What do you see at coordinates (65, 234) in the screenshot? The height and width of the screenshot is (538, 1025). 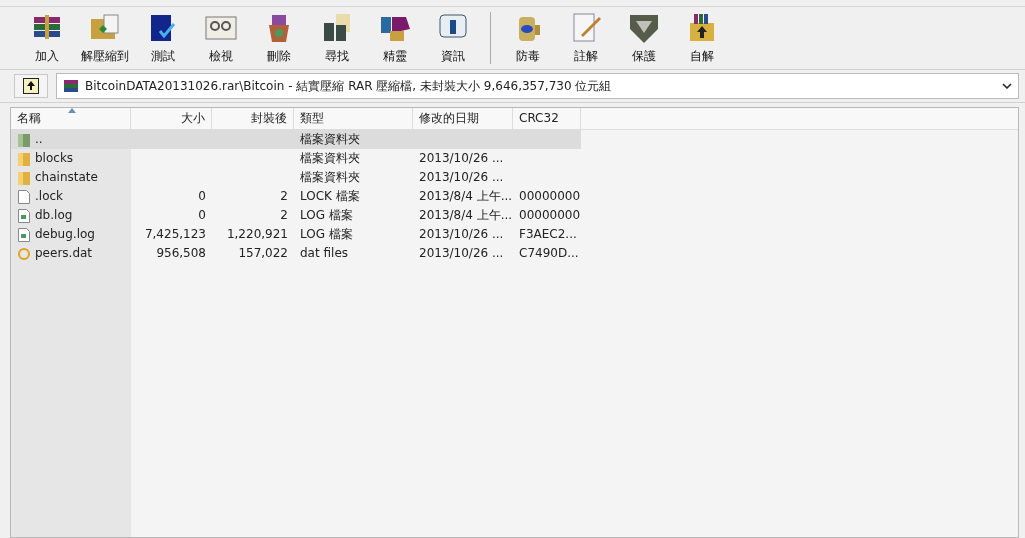 I see `file-name: debug.log` at bounding box center [65, 234].